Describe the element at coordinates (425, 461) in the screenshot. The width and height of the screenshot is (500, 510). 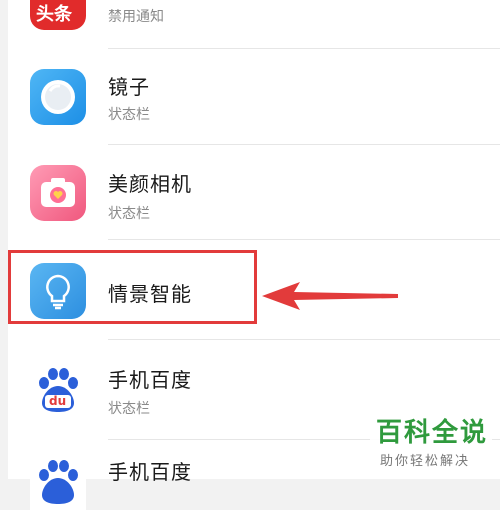
I see `watermark-subtitle: 助你轻松解决` at that location.